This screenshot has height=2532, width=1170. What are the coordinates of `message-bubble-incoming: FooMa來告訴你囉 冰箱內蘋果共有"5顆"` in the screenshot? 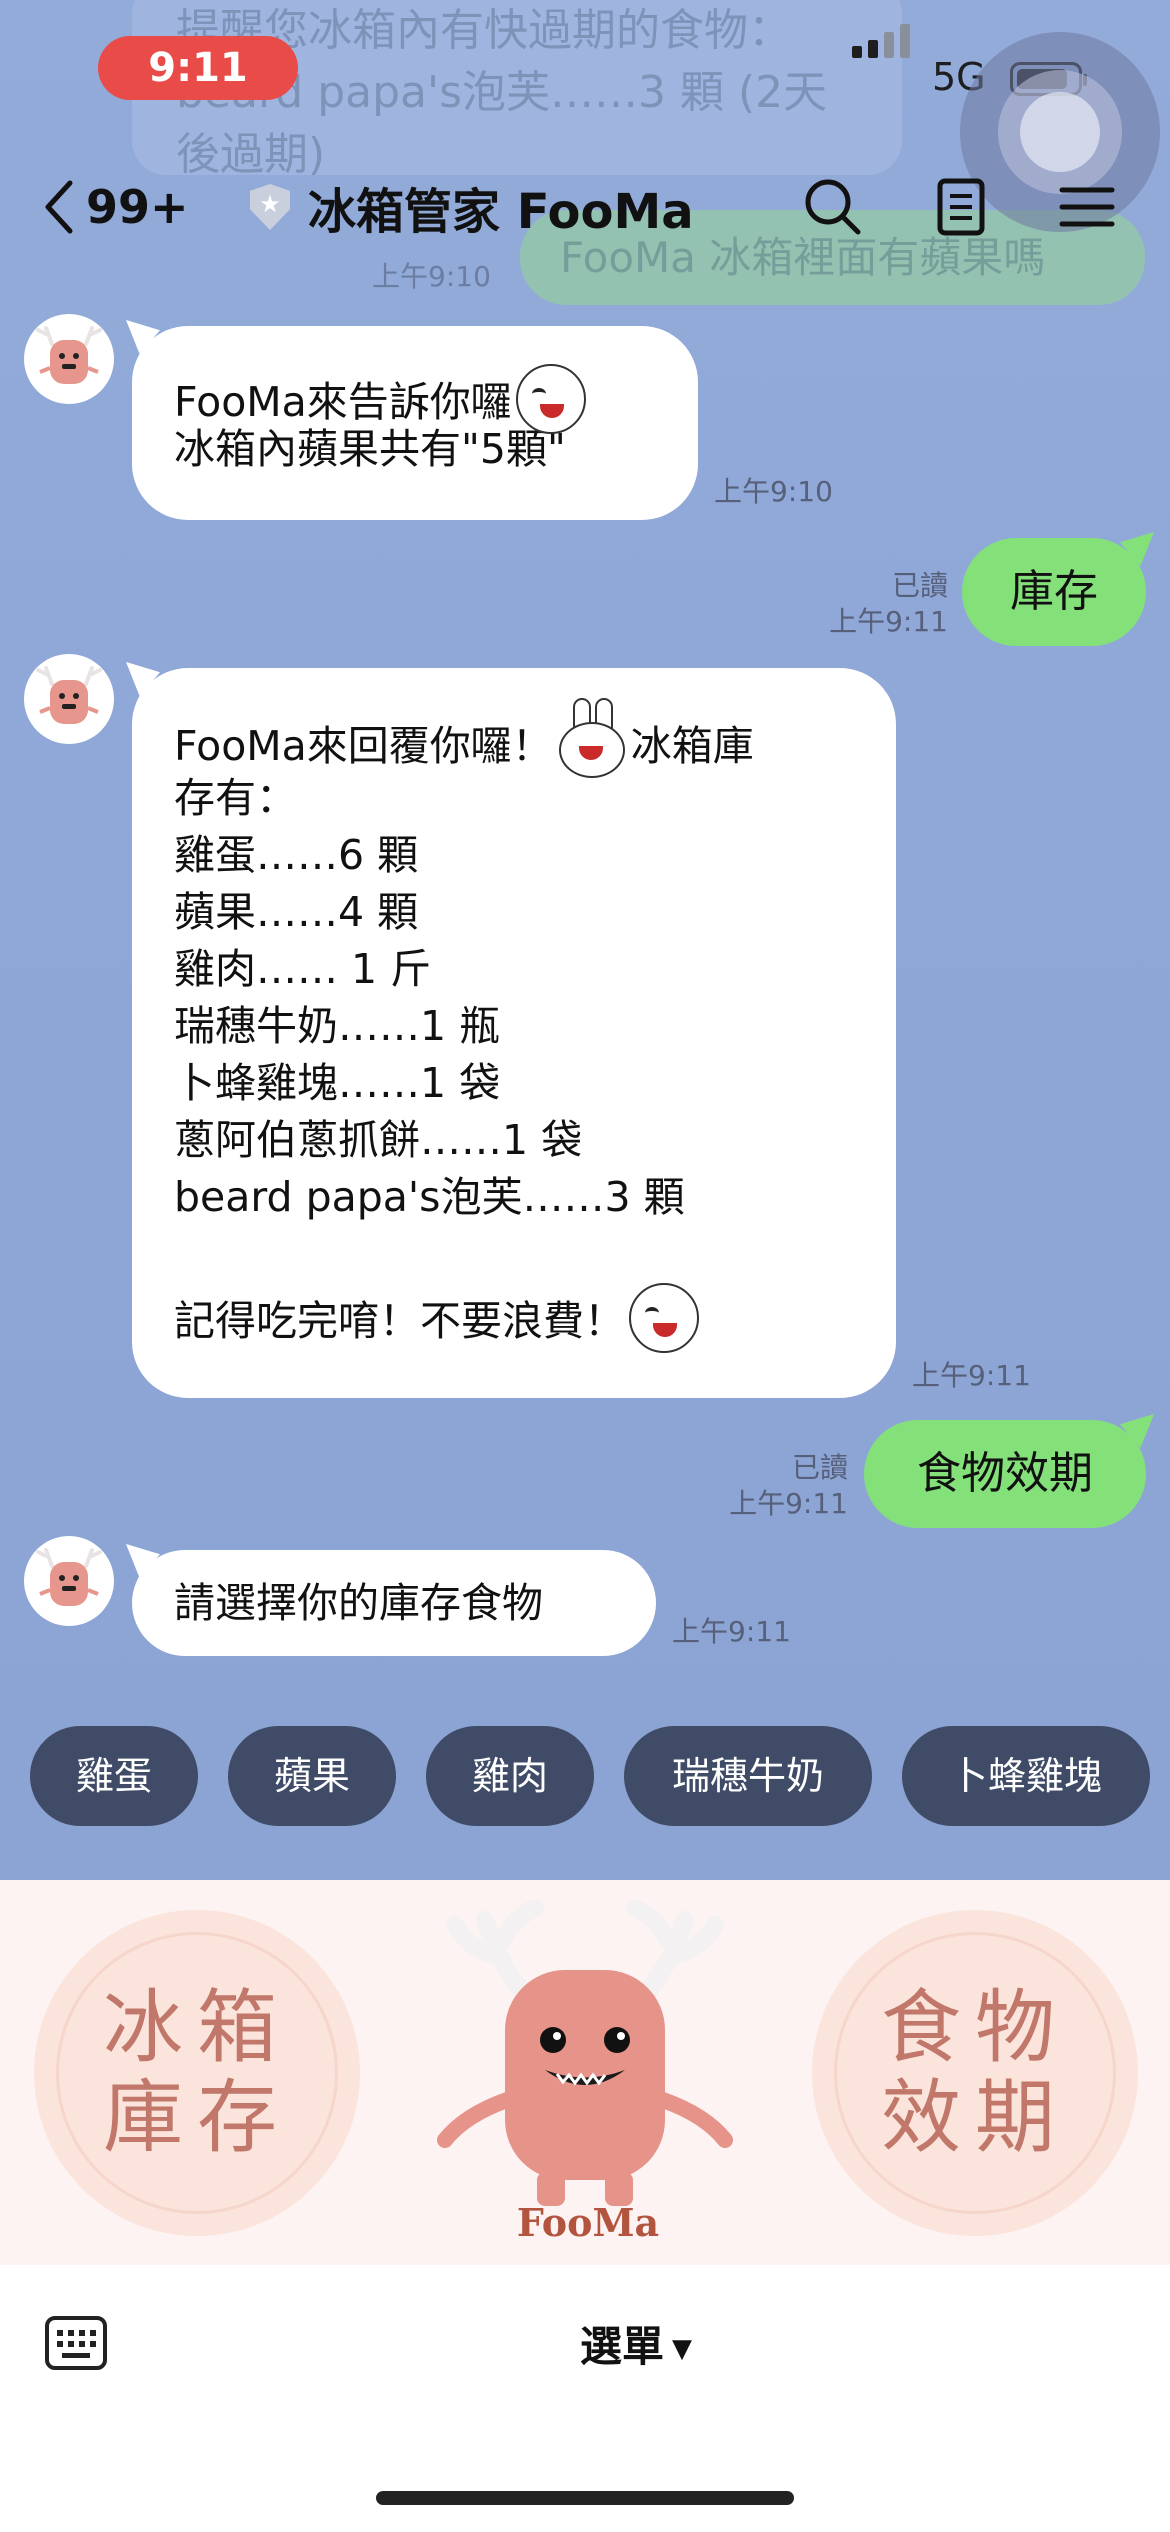 It's located at (415, 423).